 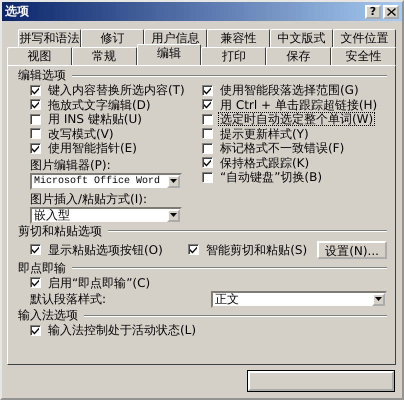 What do you see at coordinates (49, 38) in the screenshot?
I see `tab: 拼写和语法` at bounding box center [49, 38].